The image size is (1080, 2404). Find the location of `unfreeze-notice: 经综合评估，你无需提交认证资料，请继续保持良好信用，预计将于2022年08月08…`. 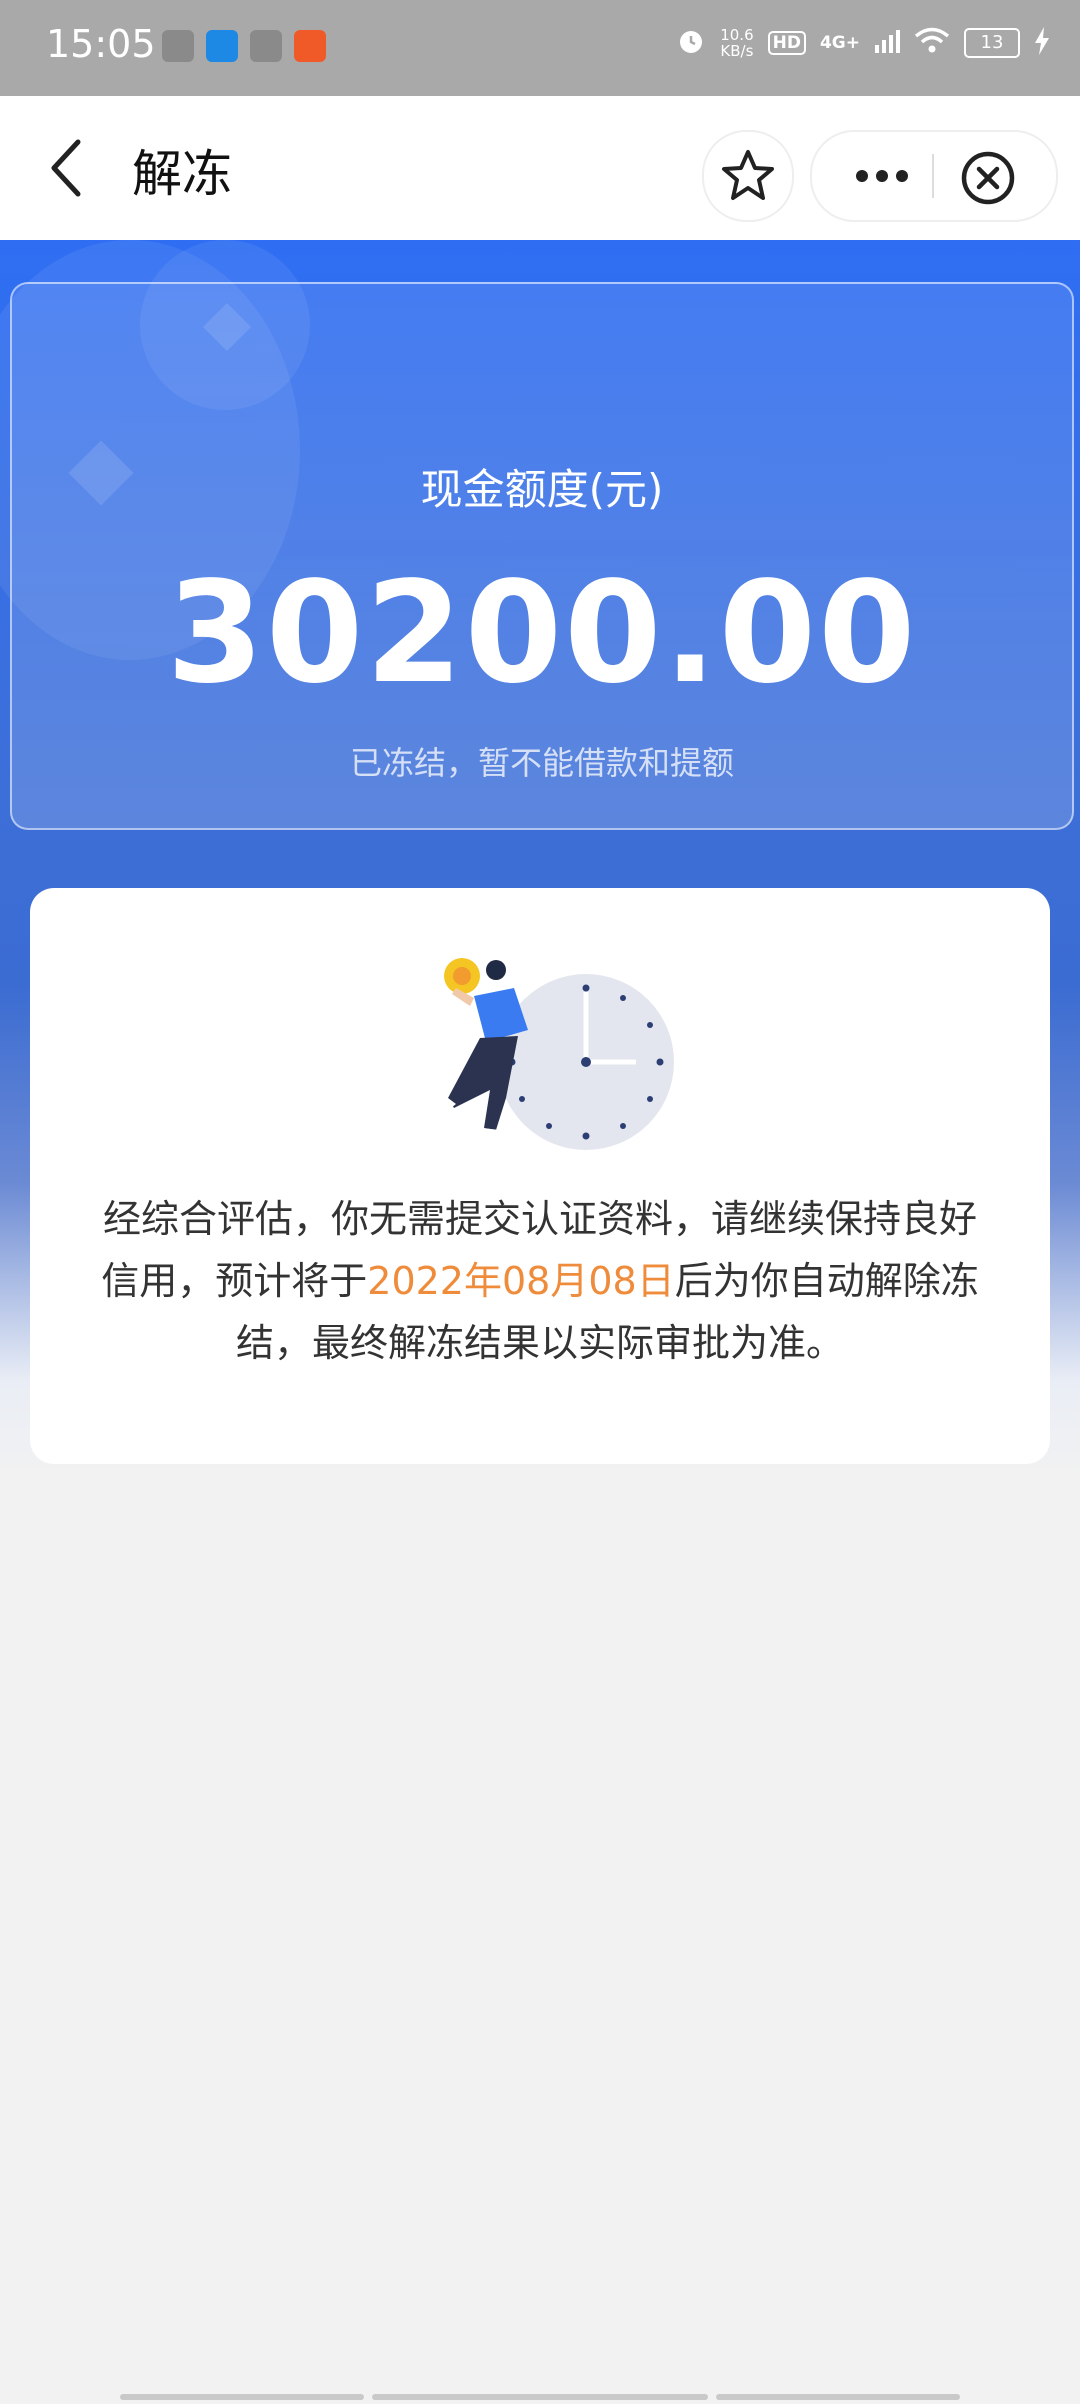

unfreeze-notice: 经综合评估，你无需提交认证资料，请继续保持良好信用，预计将于2022年08月08… is located at coordinates (540, 1281).